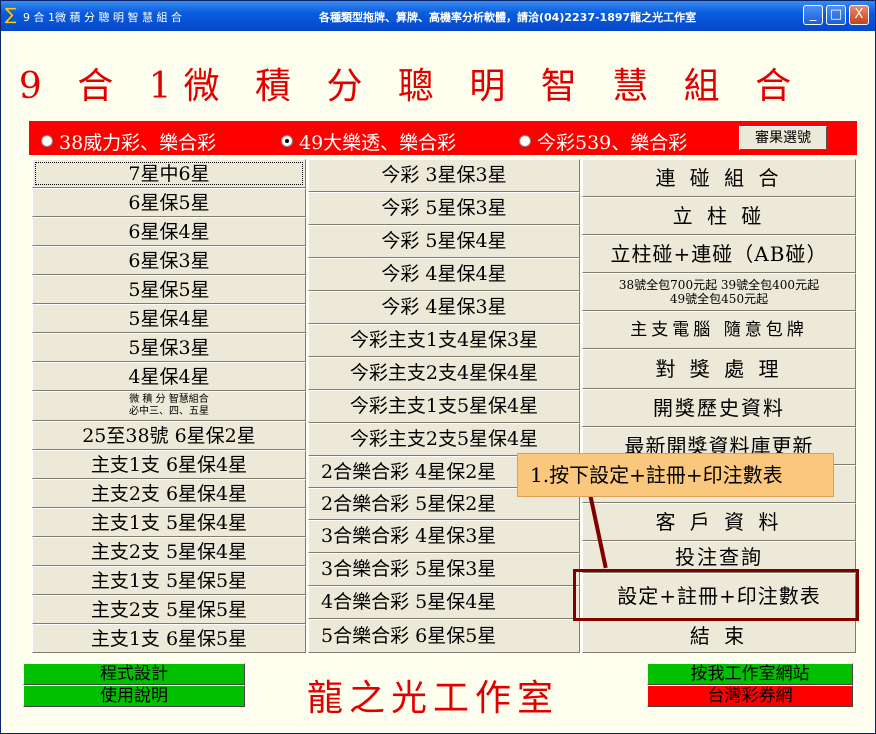 The image size is (876, 734). I want to click on mode-radio-49: 49大樂透、樂合彩, so click(368, 141).